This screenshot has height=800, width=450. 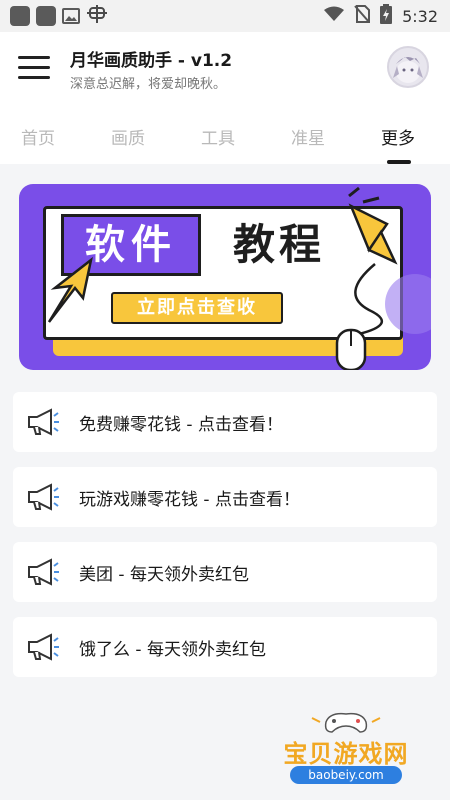 I want to click on tab-tools: 工具, so click(x=218, y=136).